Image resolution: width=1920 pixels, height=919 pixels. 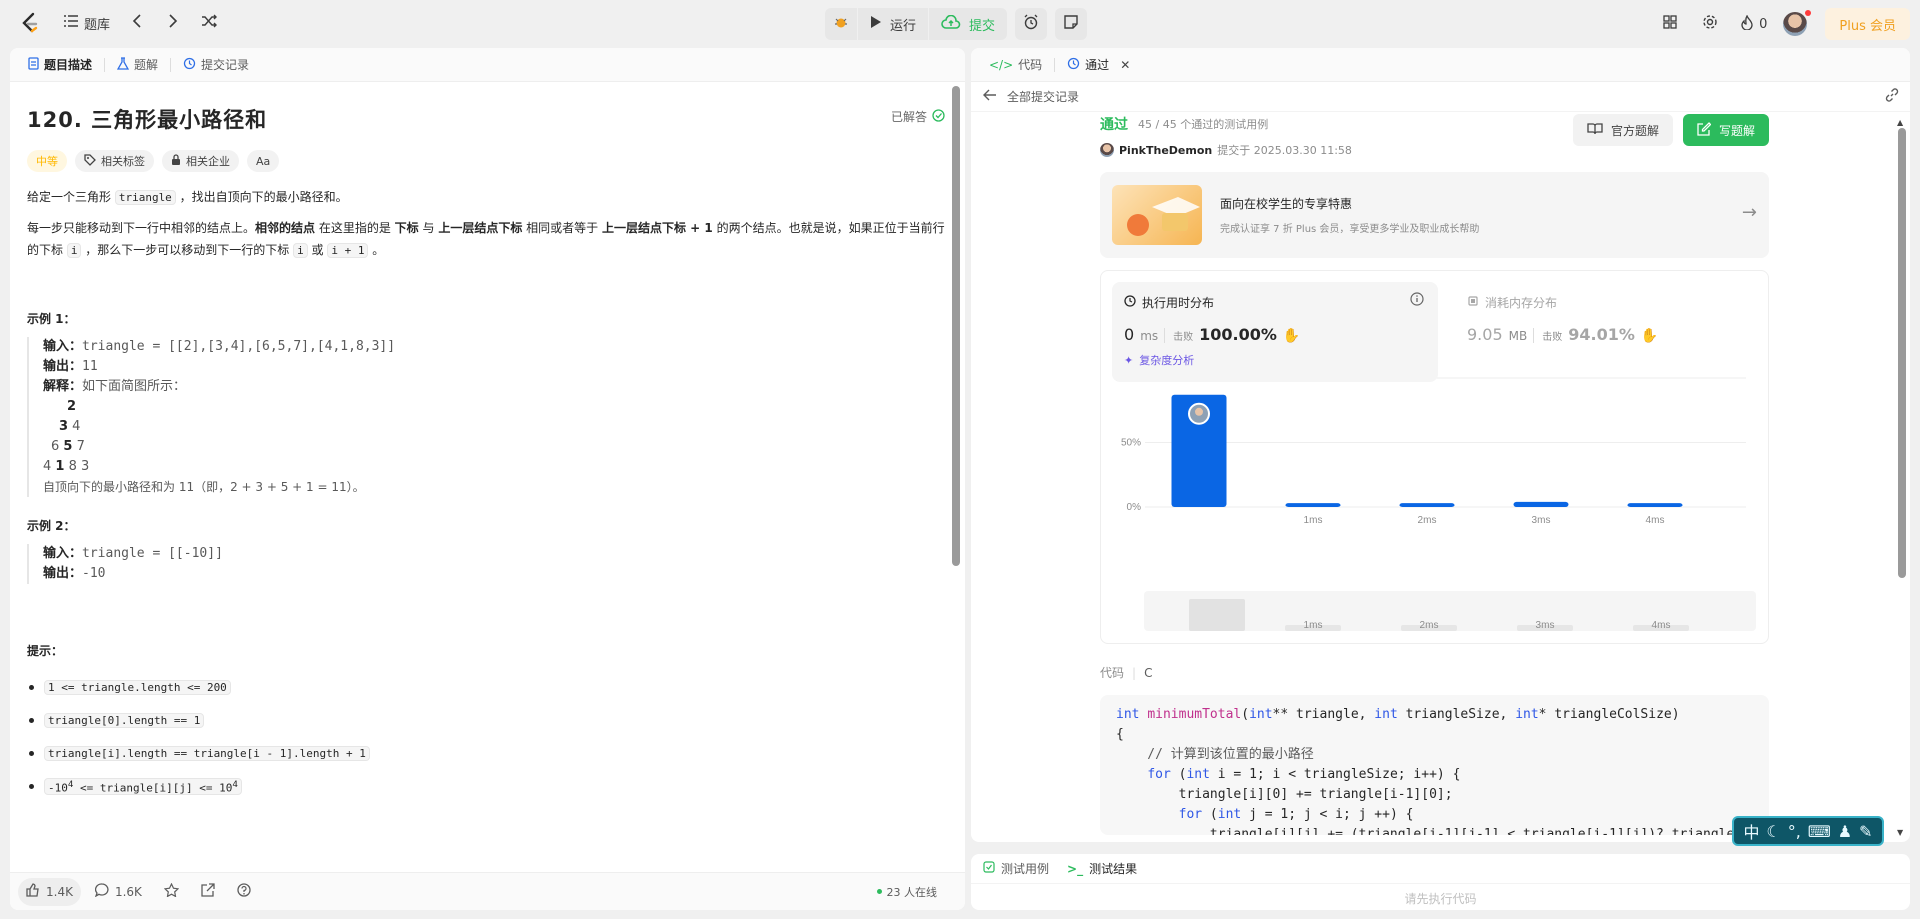 I want to click on related-companies-button: 相关企业, so click(x=200, y=161).